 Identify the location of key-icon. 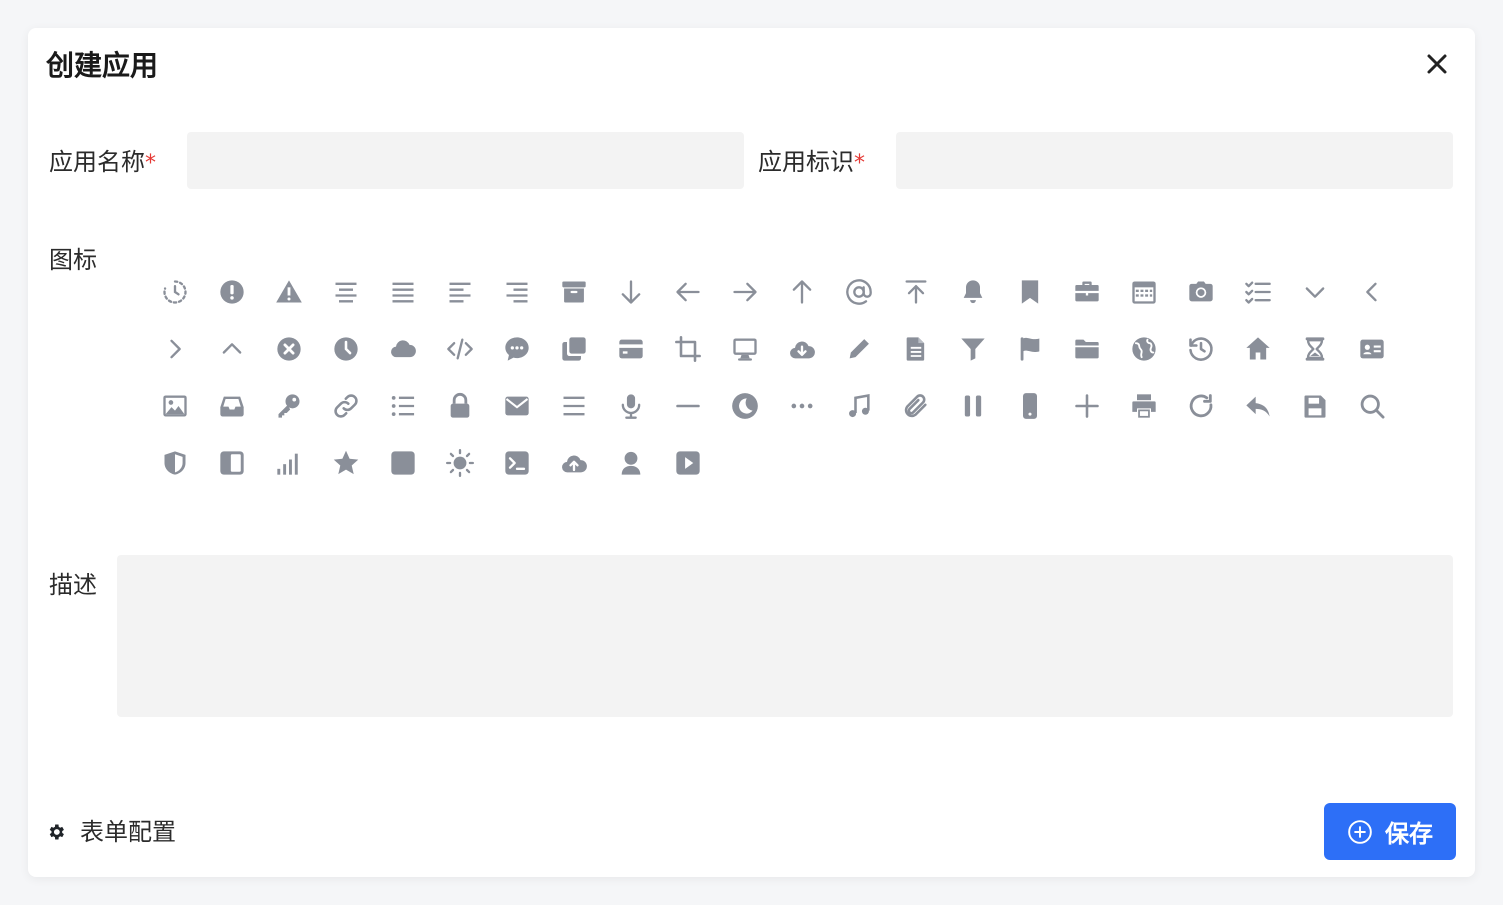
(288, 405).